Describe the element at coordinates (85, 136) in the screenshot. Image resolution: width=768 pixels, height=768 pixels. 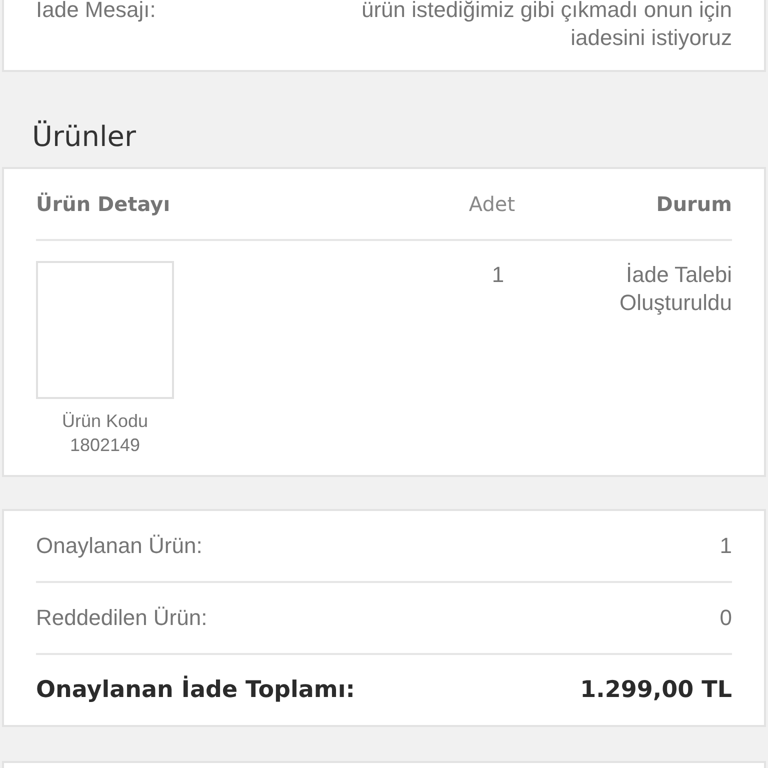
I see `section-title: Ürünler` at that location.